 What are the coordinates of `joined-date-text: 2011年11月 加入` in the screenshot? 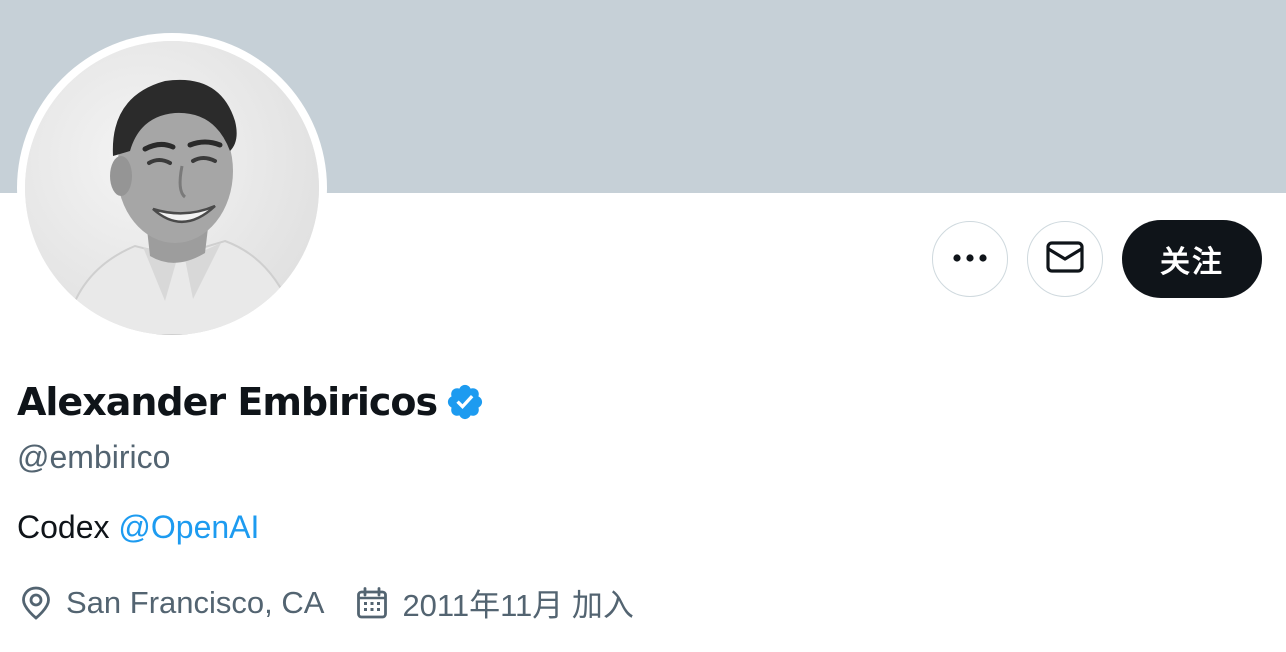 It's located at (518, 605).